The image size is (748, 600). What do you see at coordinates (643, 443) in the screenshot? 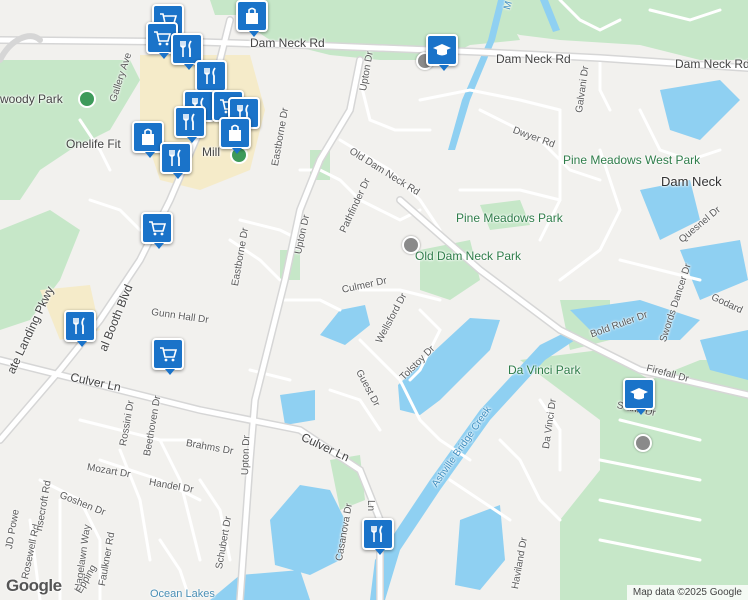
I see `school-poi-icon` at bounding box center [643, 443].